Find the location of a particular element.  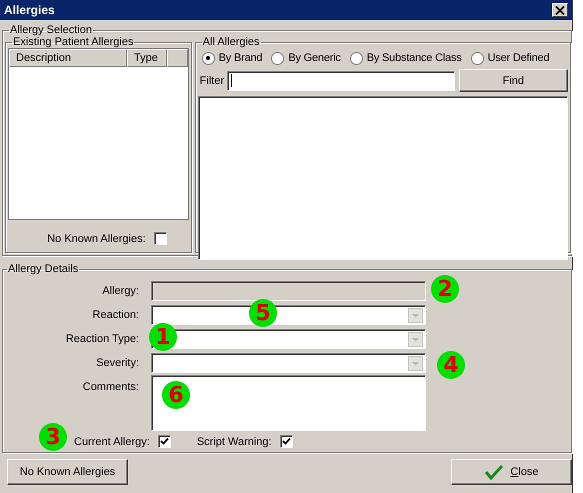

group-title: Allergy Details is located at coordinates (43, 269).